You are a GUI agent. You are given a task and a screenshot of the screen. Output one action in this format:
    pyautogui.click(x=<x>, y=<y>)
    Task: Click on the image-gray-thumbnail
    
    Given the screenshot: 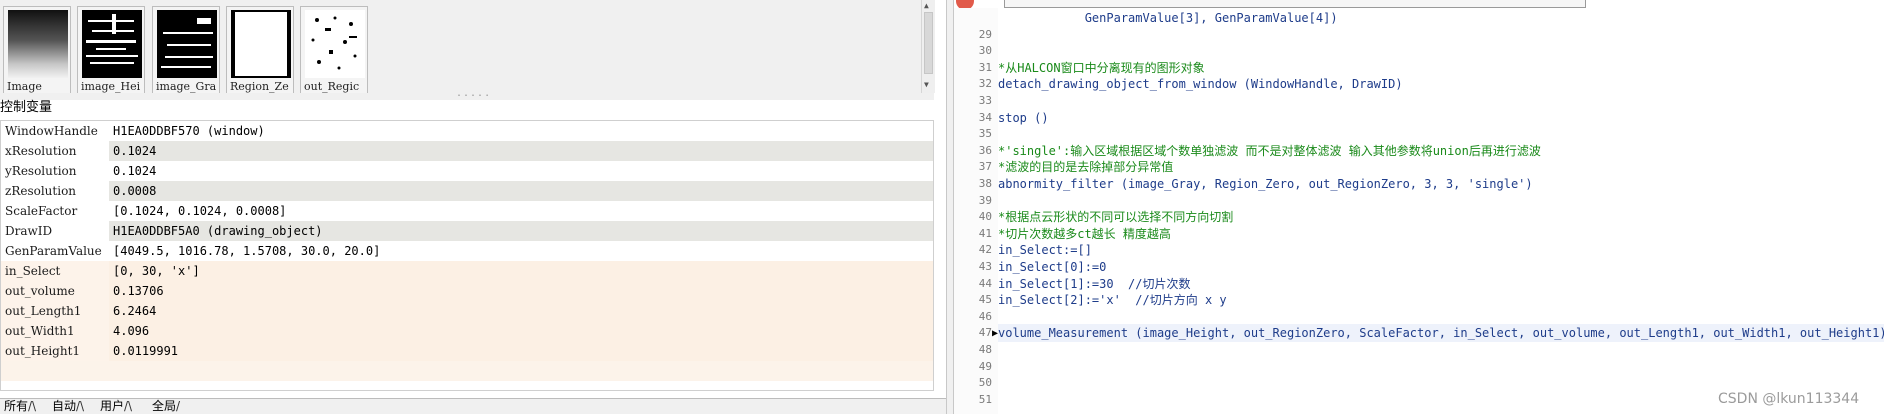 What is the action you would take?
    pyautogui.click(x=187, y=44)
    